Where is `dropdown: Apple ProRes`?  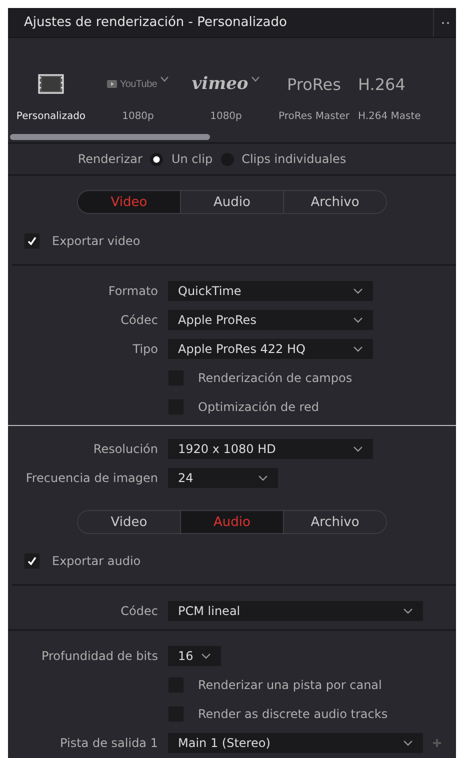 dropdown: Apple ProRes is located at coordinates (270, 320).